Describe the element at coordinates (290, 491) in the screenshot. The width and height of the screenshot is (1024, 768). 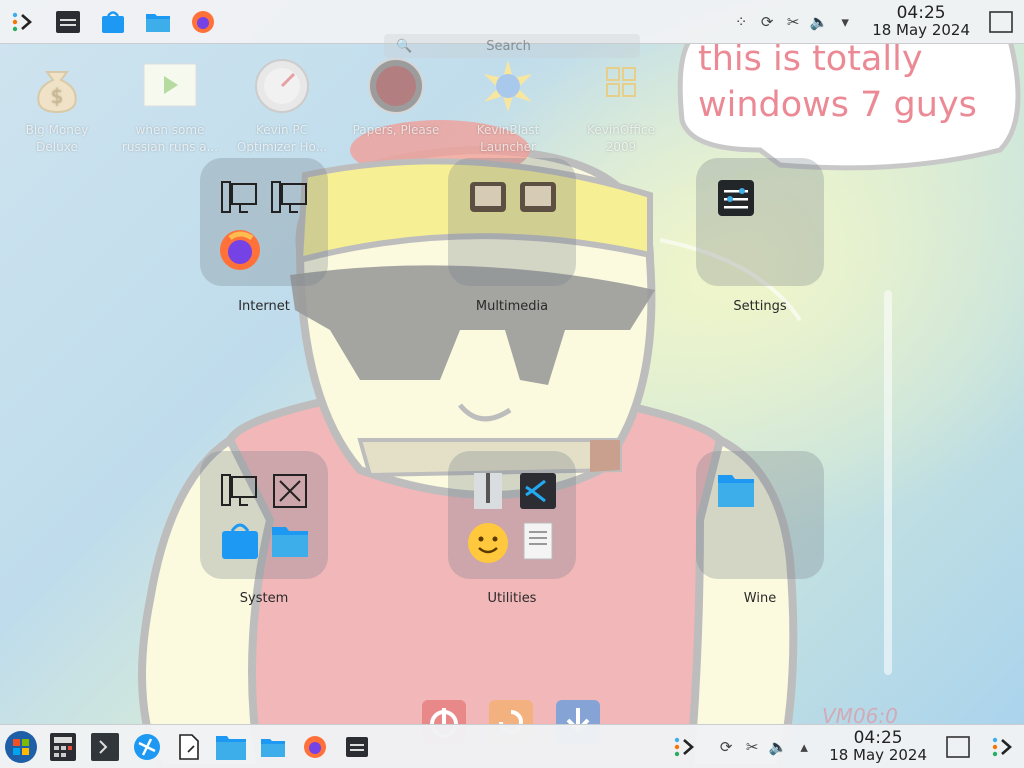
I see `task-manager-icon` at that location.